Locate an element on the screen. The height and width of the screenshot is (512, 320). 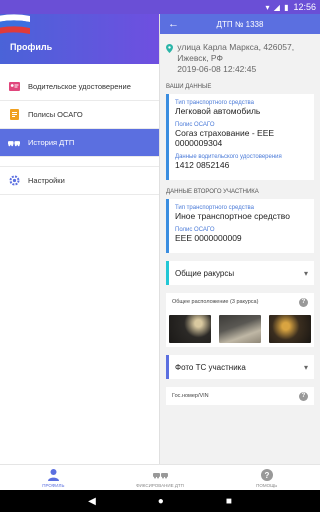
policy-value: ЕЕЕ 0000000009 is located at coordinates (208, 238).